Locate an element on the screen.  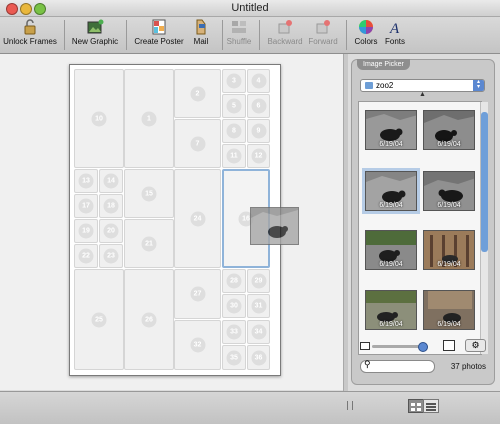
window-title: Untitled is located at coordinates (250, 8).